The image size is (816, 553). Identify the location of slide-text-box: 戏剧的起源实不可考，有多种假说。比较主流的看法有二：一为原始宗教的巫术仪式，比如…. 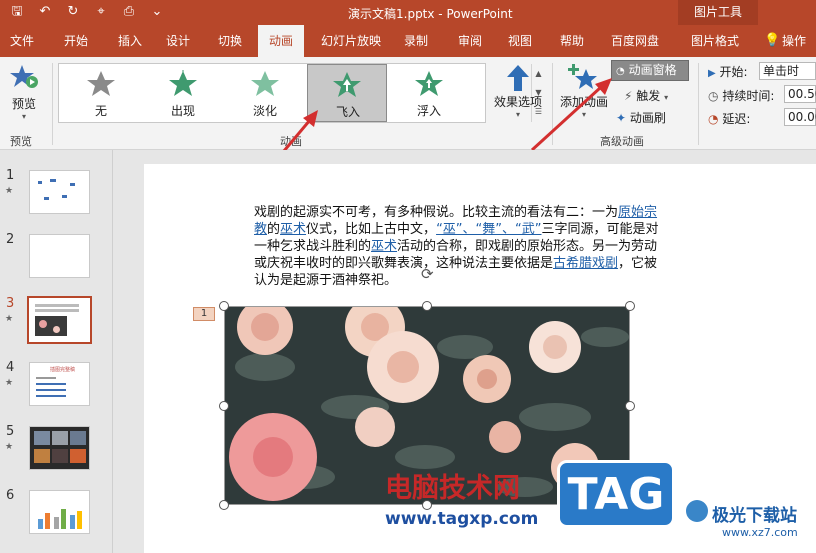
(459, 246).